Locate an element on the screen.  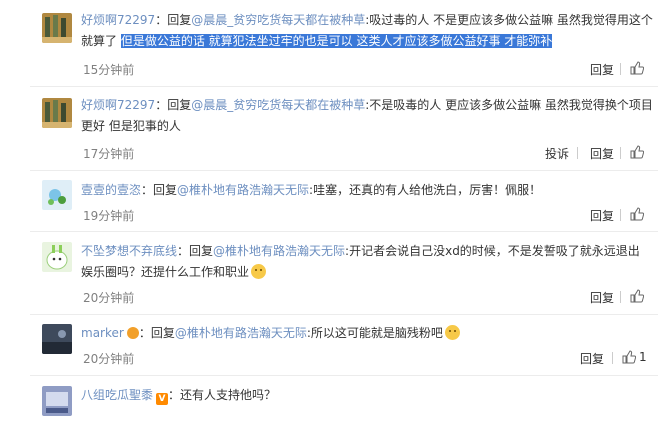
comment-username: 八组吃瓜聖黍 is located at coordinates (117, 395).